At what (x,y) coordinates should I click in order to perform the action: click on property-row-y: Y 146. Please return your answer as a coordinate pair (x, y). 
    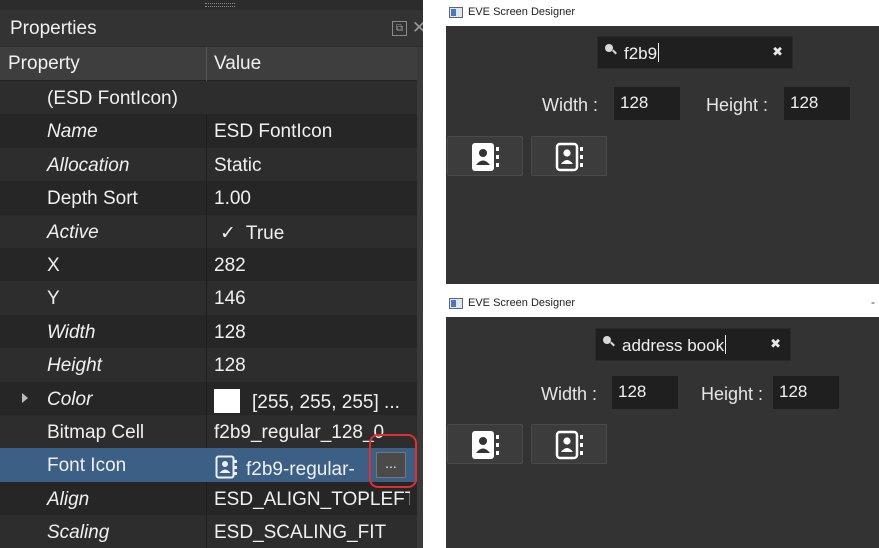
    Looking at the image, I should click on (211, 298).